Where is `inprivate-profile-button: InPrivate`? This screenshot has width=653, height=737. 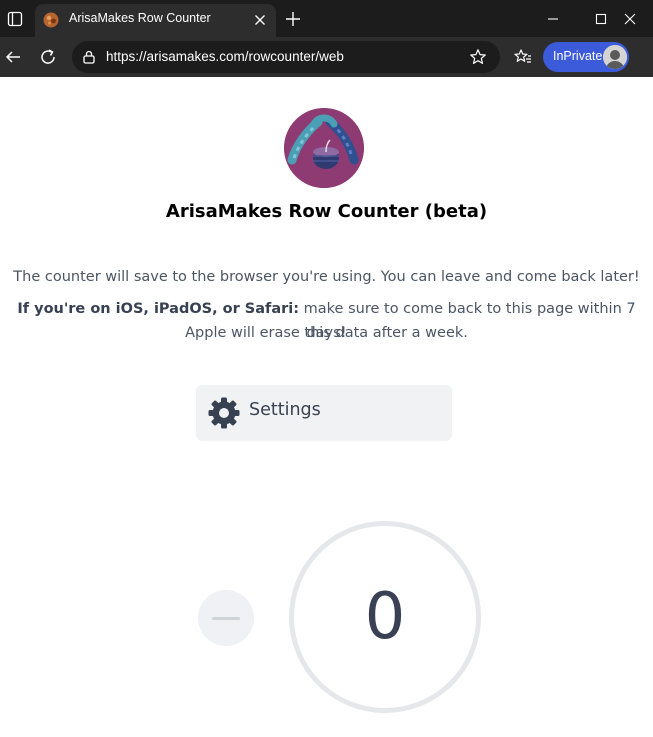
inprivate-profile-button: InPrivate is located at coordinates (586, 57).